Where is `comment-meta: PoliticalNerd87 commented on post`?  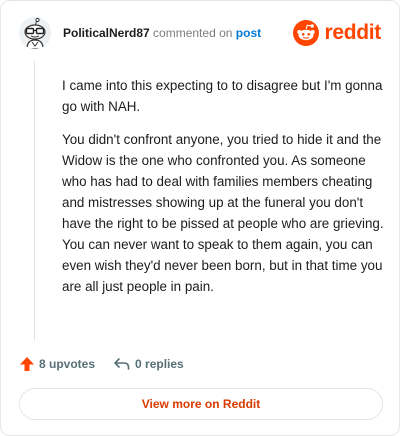
comment-meta: PoliticalNerd87 commented on post is located at coordinates (162, 33).